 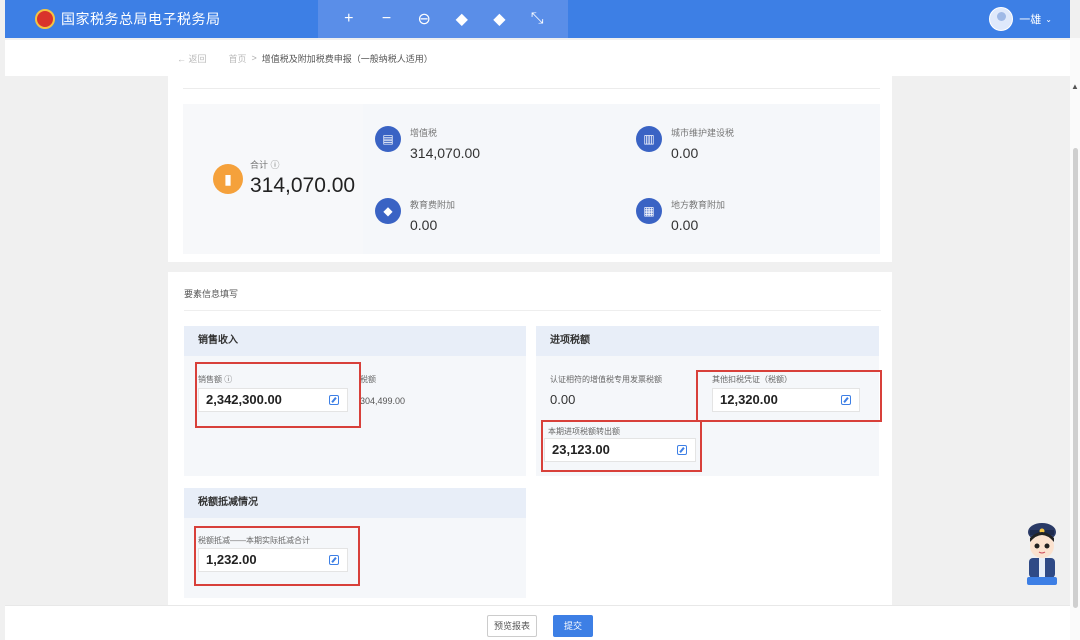 I want to click on stat-education-surcharge: ◆ 教育费附加 0.00, so click(x=415, y=215).